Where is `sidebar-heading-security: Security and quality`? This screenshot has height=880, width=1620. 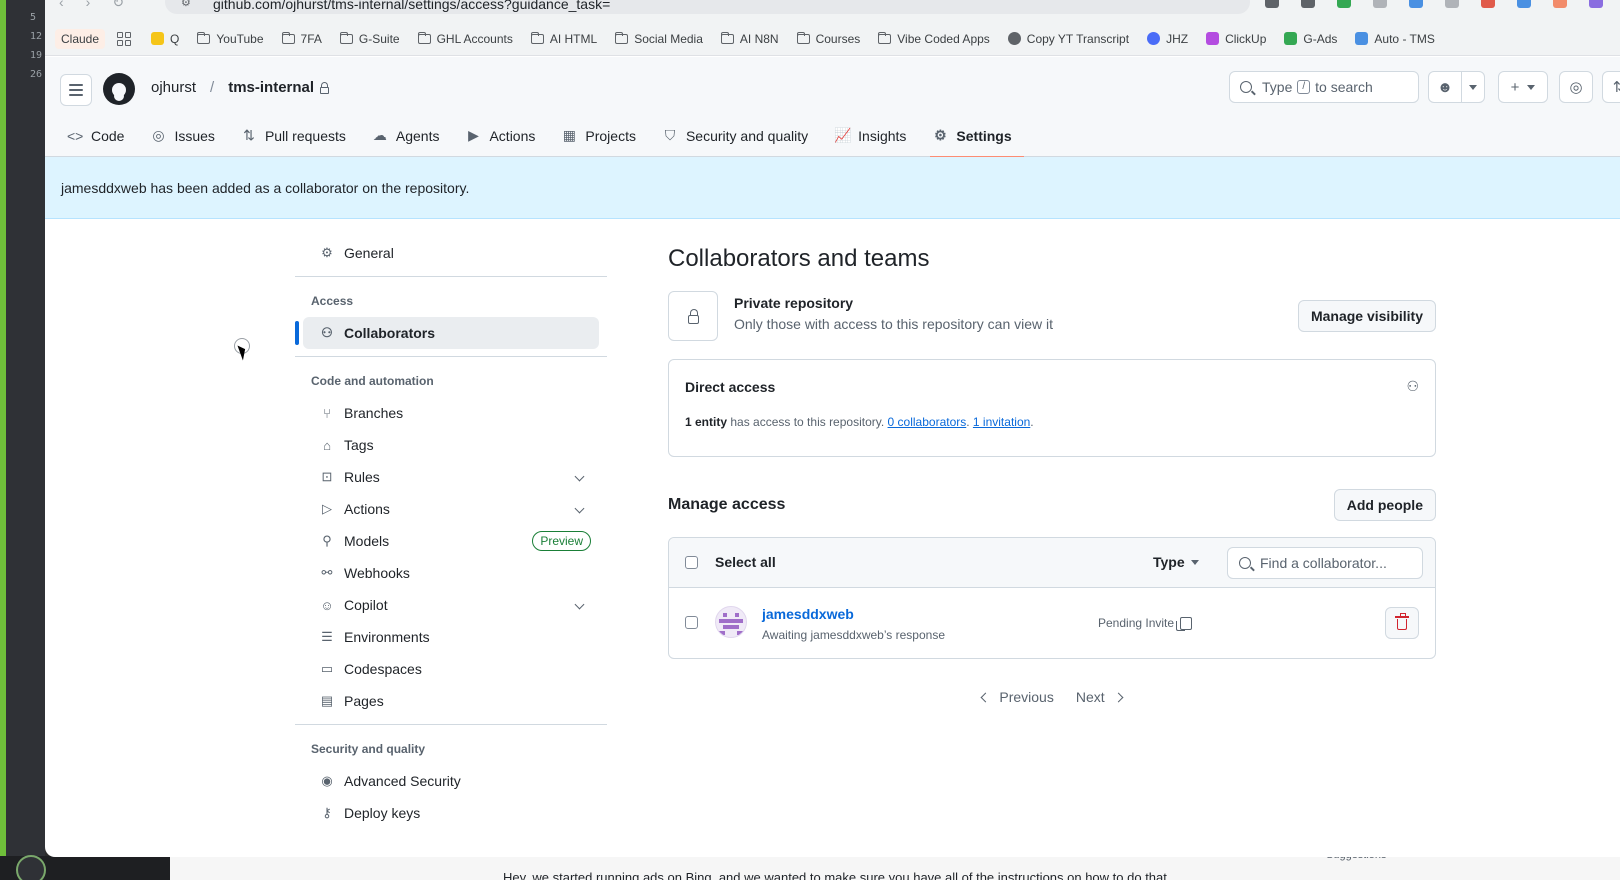 sidebar-heading-security: Security and quality is located at coordinates (368, 749).